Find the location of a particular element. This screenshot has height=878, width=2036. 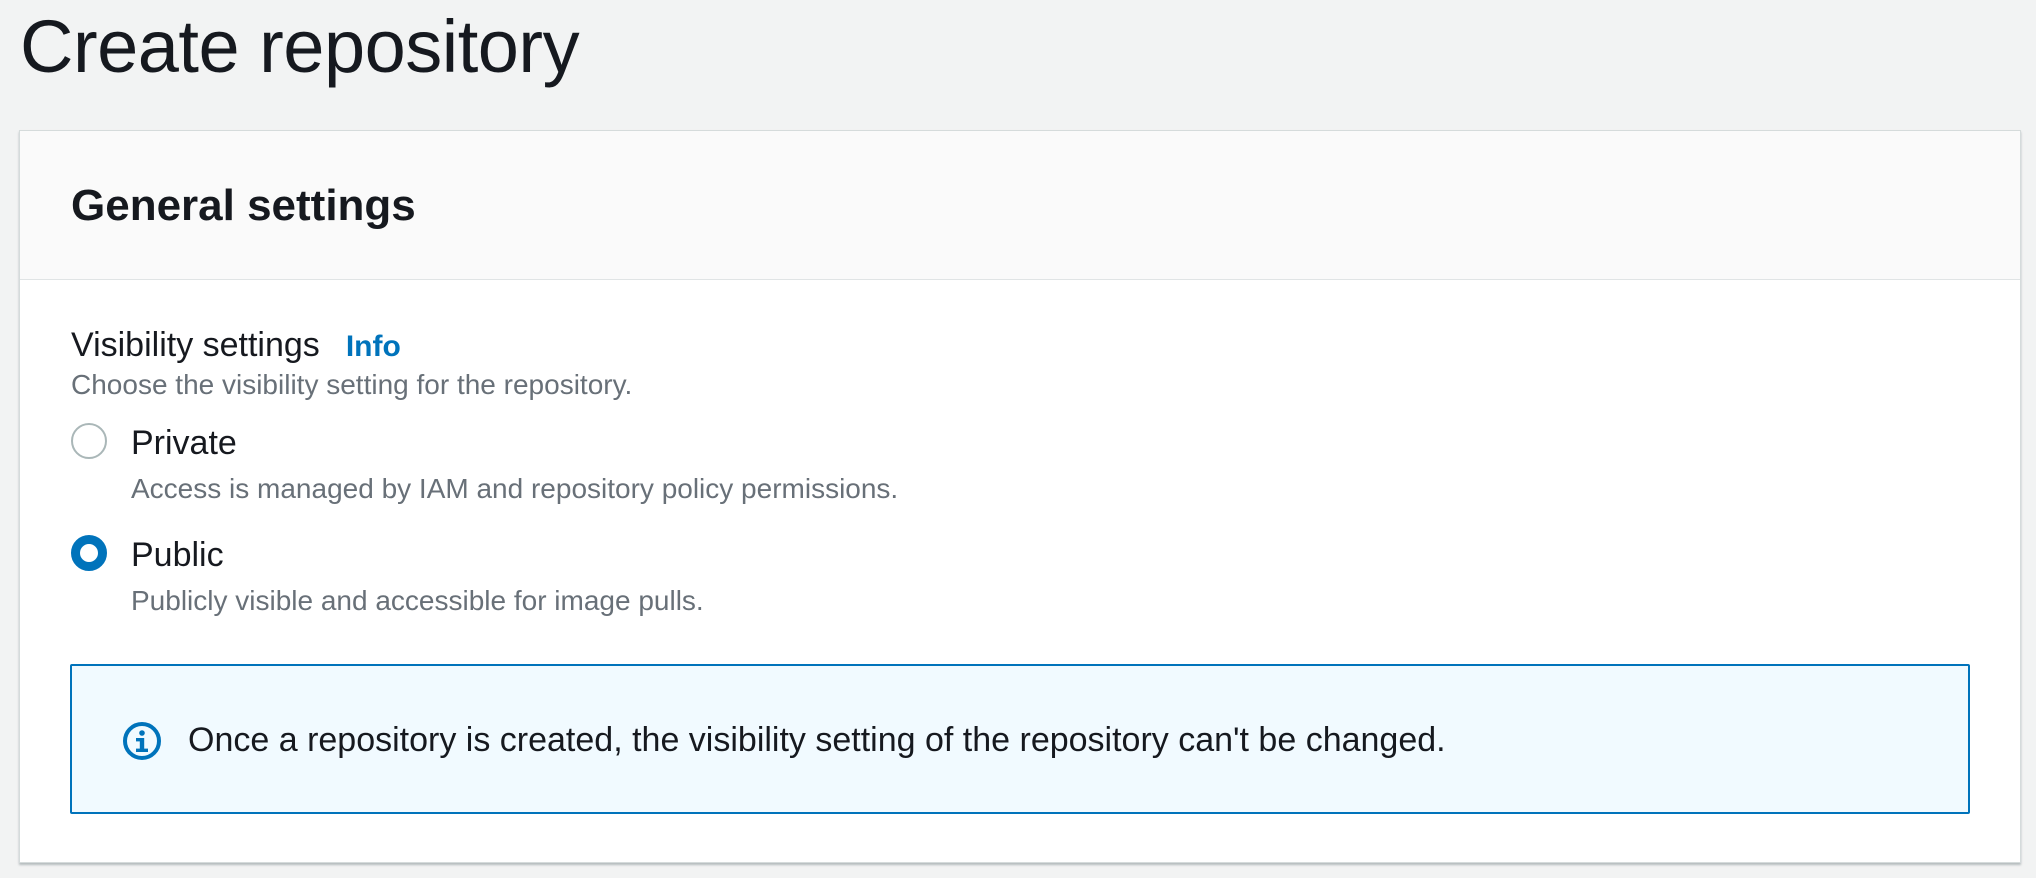

visibility-settings-label: Visibility settings is located at coordinates (195, 345).